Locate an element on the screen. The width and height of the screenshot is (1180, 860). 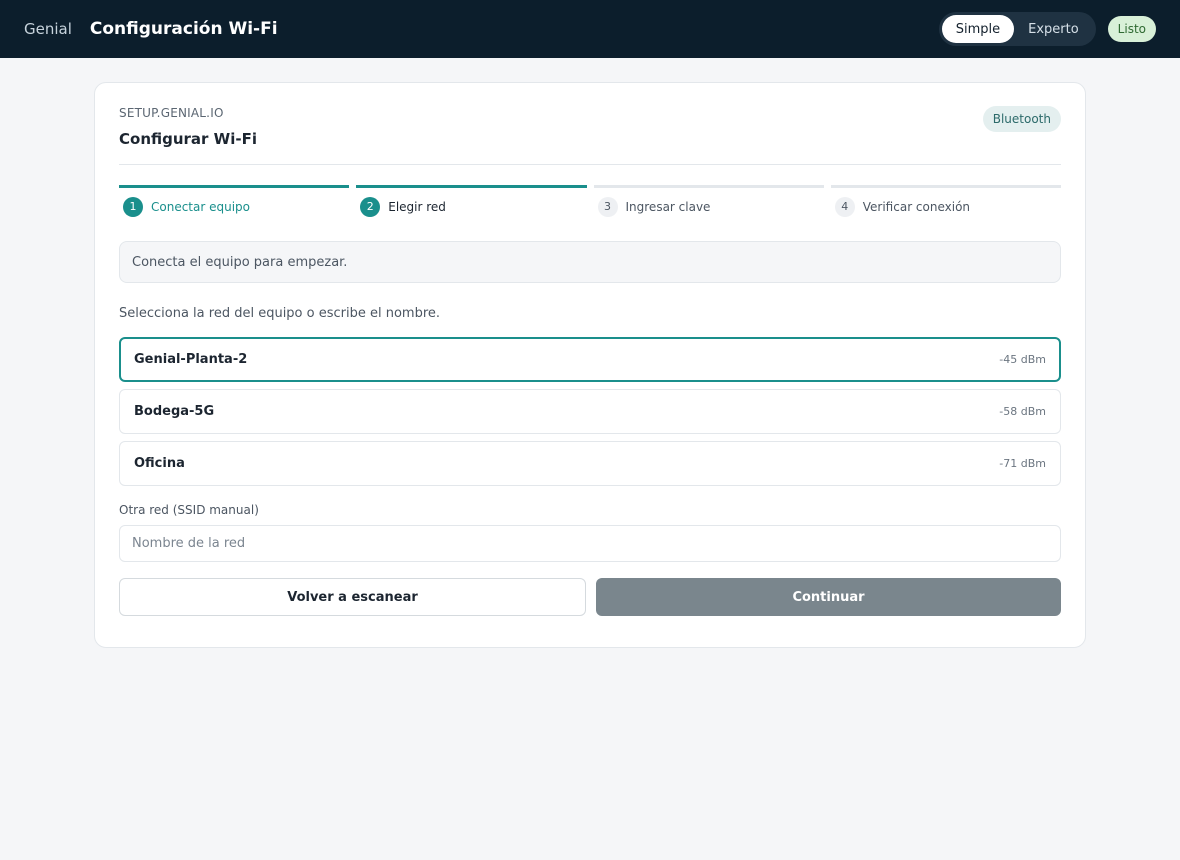
network-signal: -45 dBm is located at coordinates (1022, 359).